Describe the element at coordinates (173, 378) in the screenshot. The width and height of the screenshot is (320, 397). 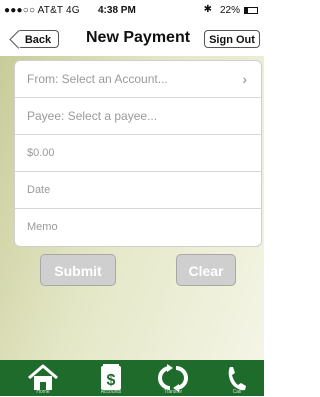
I see `tab-transfer: Transfer` at that location.